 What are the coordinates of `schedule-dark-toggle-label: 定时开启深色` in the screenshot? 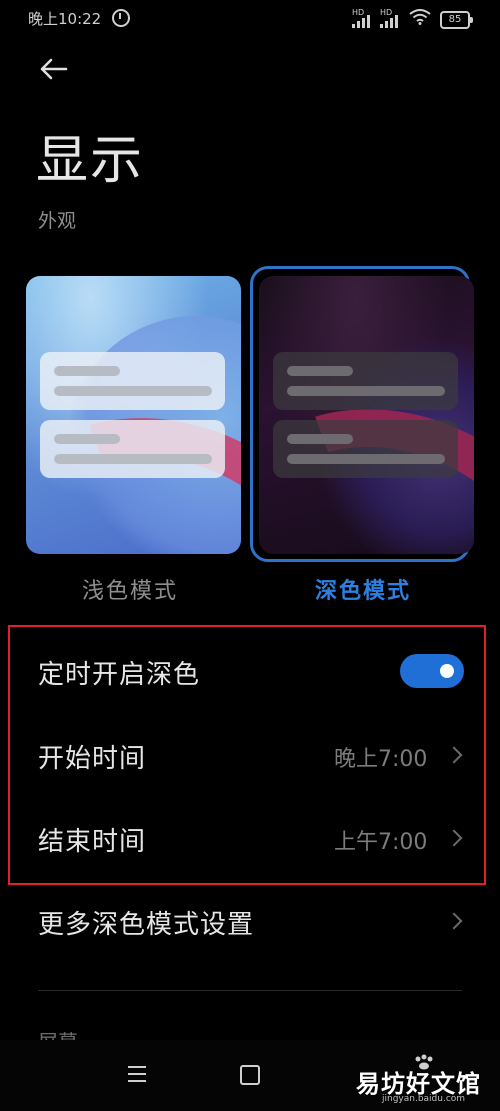 It's located at (119, 672).